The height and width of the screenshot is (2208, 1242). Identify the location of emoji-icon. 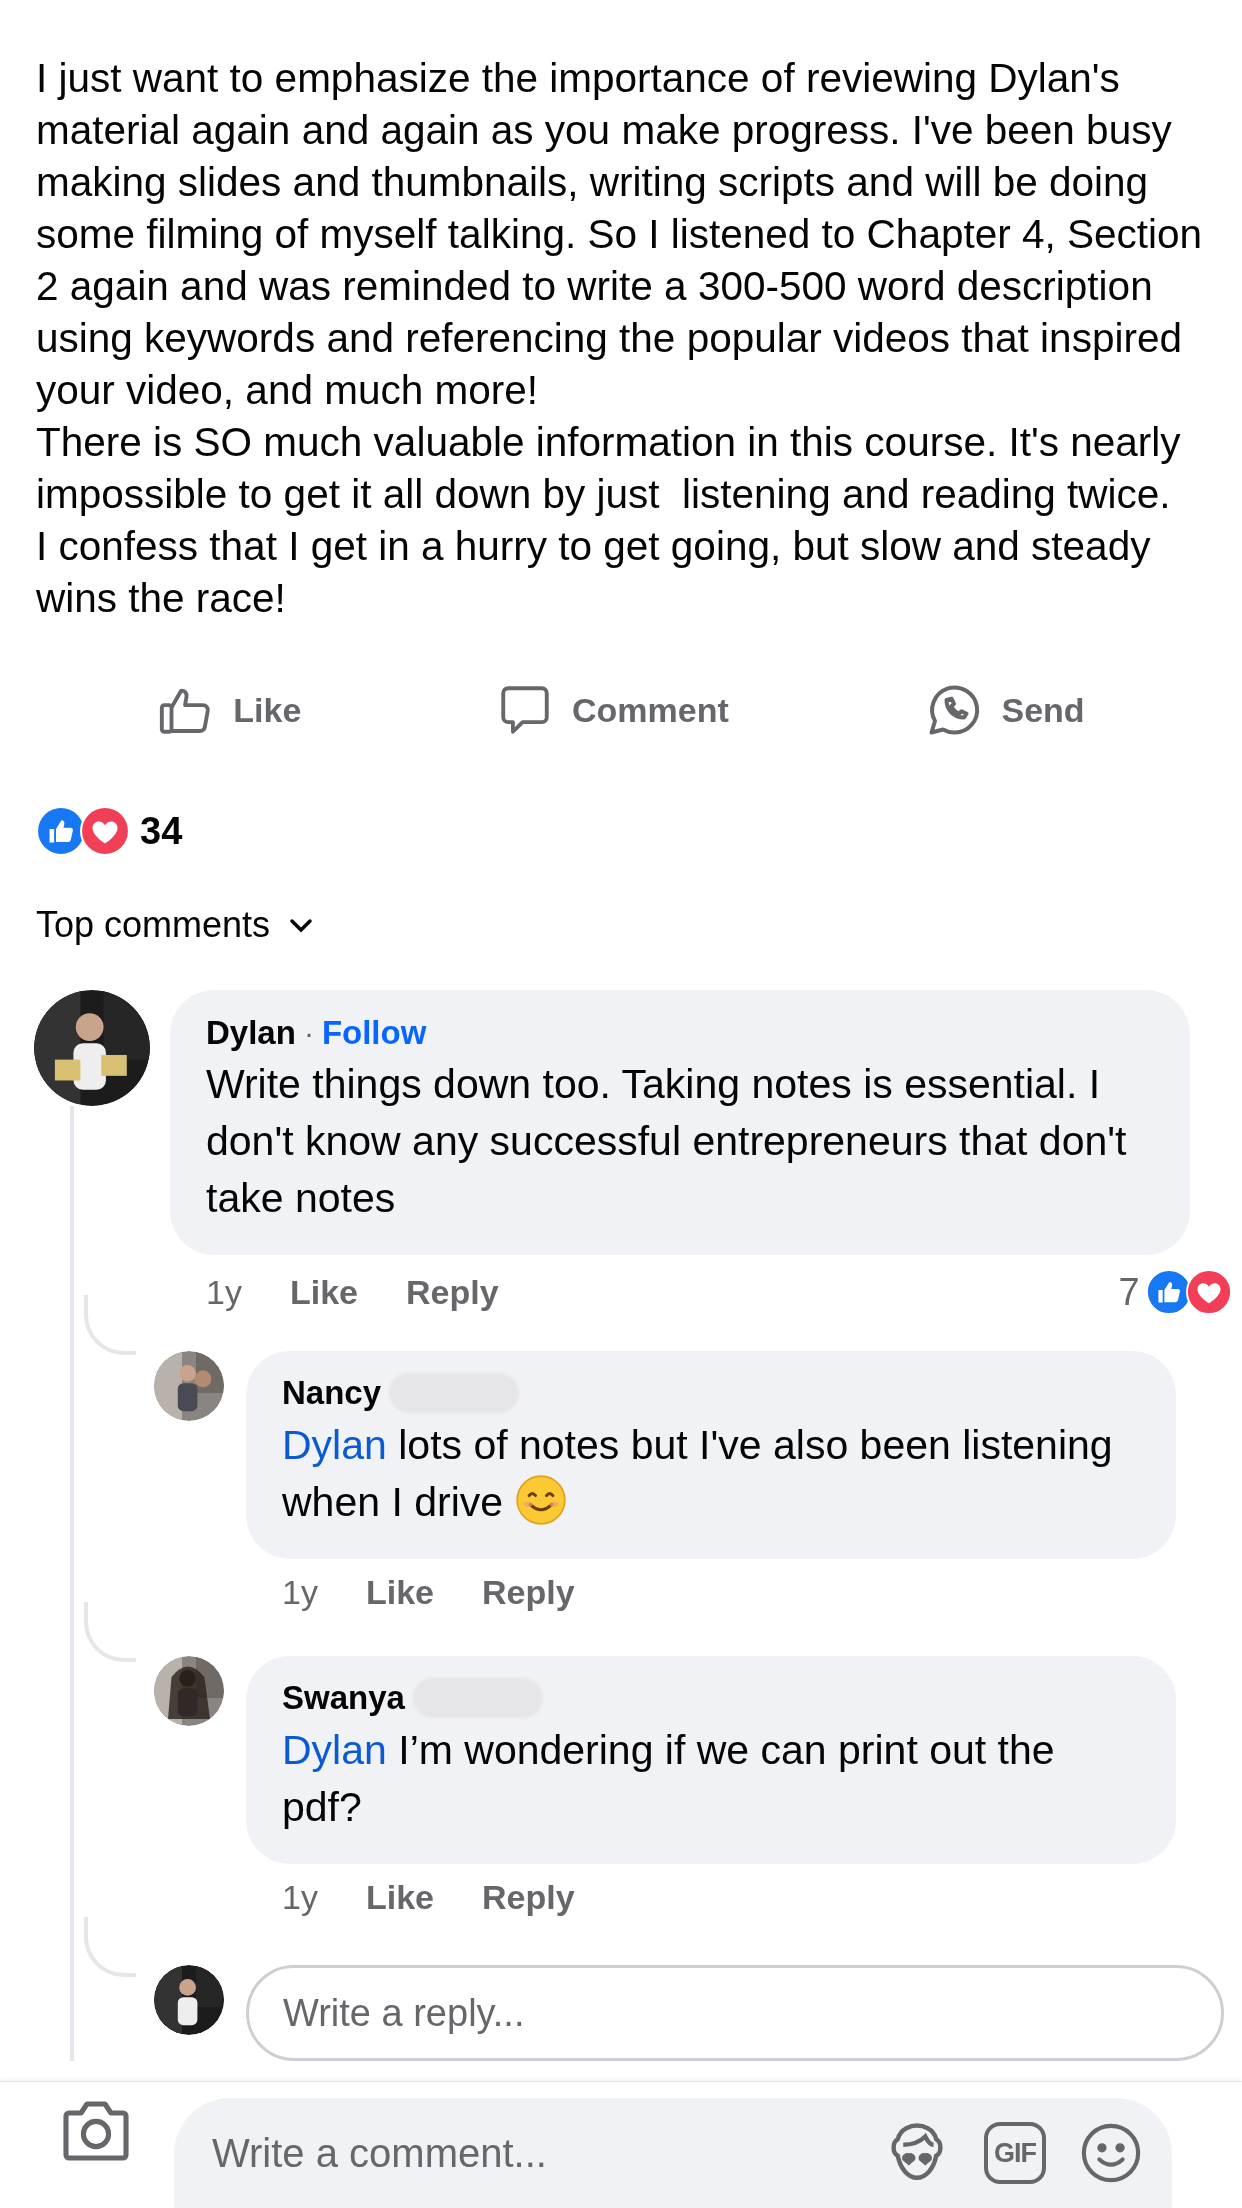
(1111, 2153).